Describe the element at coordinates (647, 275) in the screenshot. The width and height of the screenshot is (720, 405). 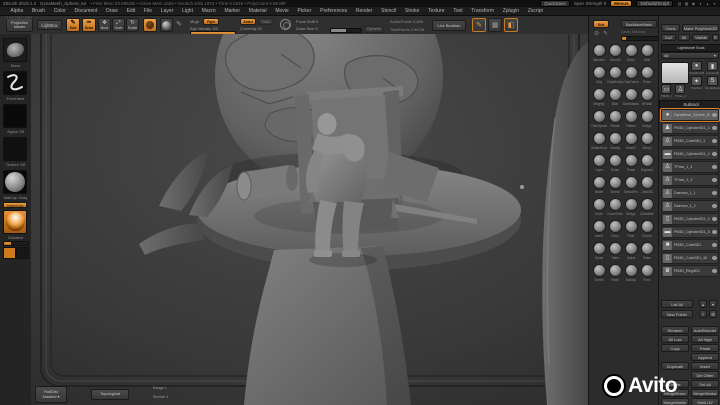
I see `brush-thumbnail: Form` at that location.